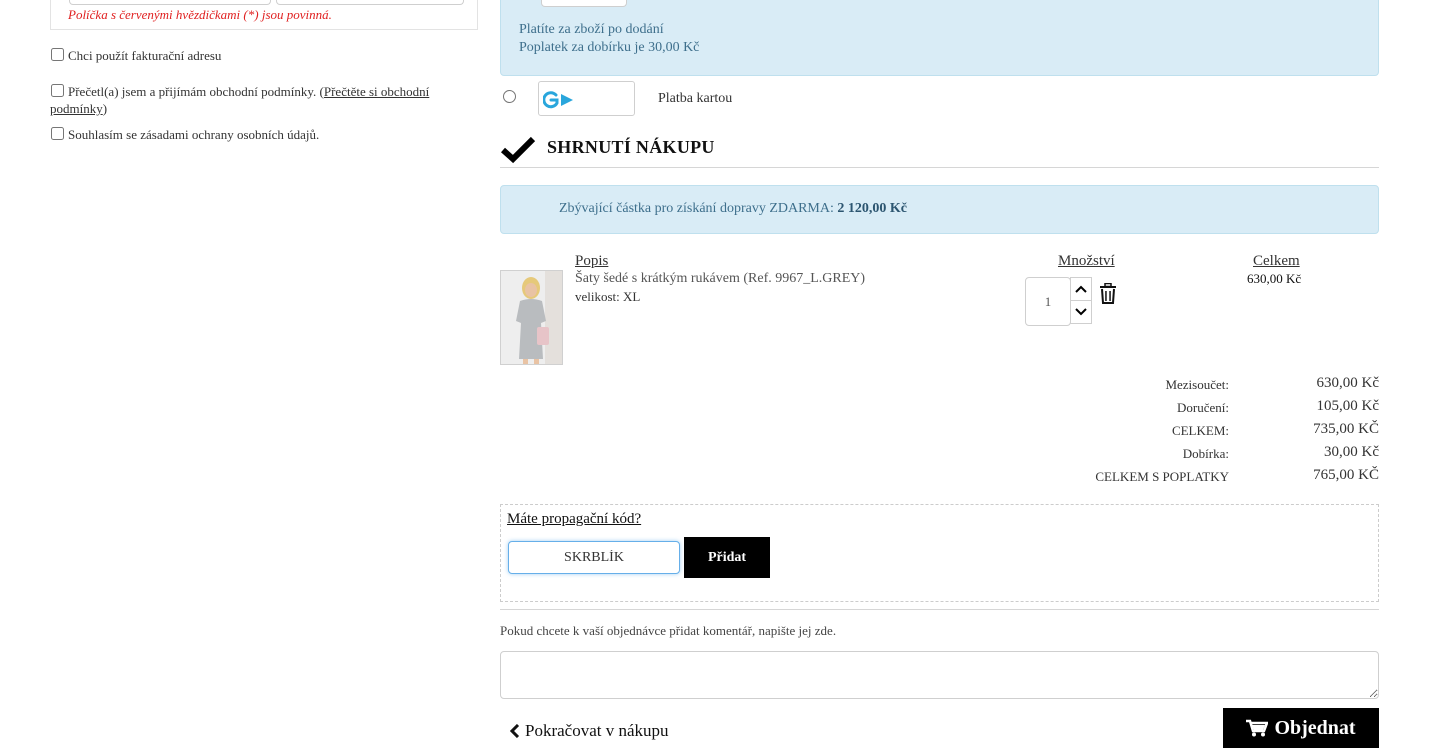 The image size is (1444, 748). I want to click on place-order-label: Objednat, so click(1315, 727).